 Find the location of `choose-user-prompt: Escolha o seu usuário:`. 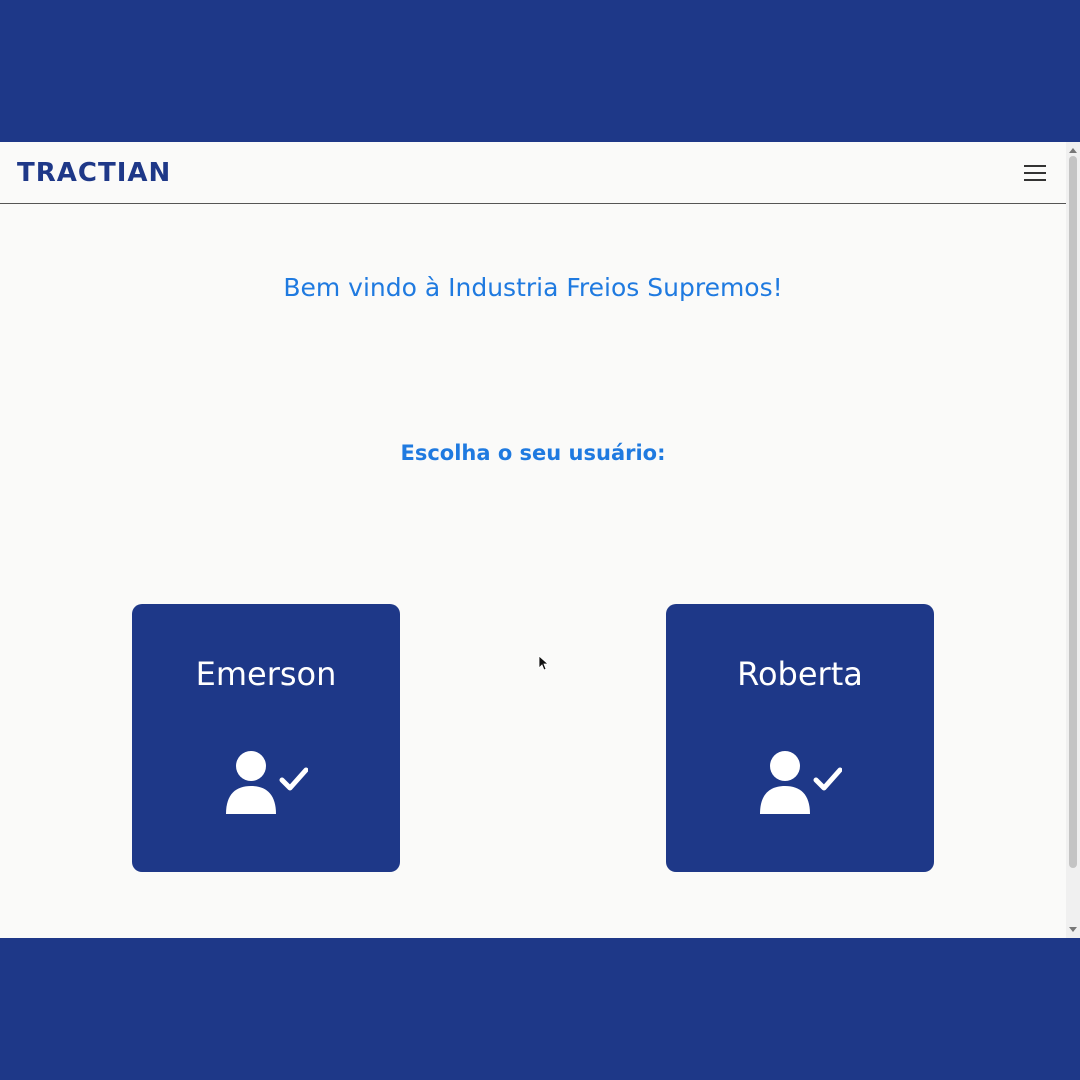

choose-user-prompt: Escolha o seu usuário: is located at coordinates (533, 453).